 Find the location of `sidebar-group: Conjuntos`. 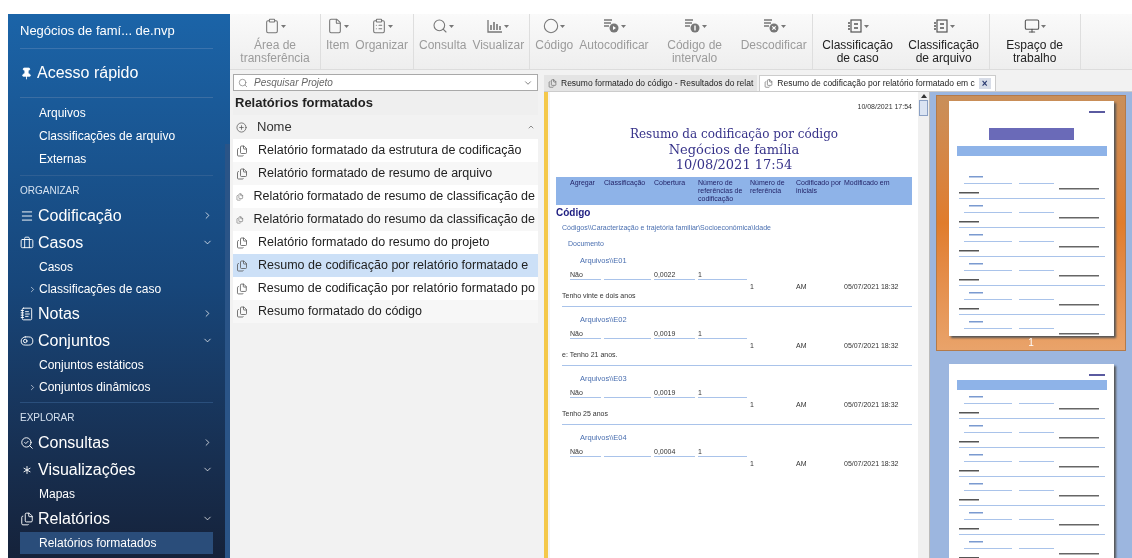

sidebar-group: Conjuntos is located at coordinates (116, 340).